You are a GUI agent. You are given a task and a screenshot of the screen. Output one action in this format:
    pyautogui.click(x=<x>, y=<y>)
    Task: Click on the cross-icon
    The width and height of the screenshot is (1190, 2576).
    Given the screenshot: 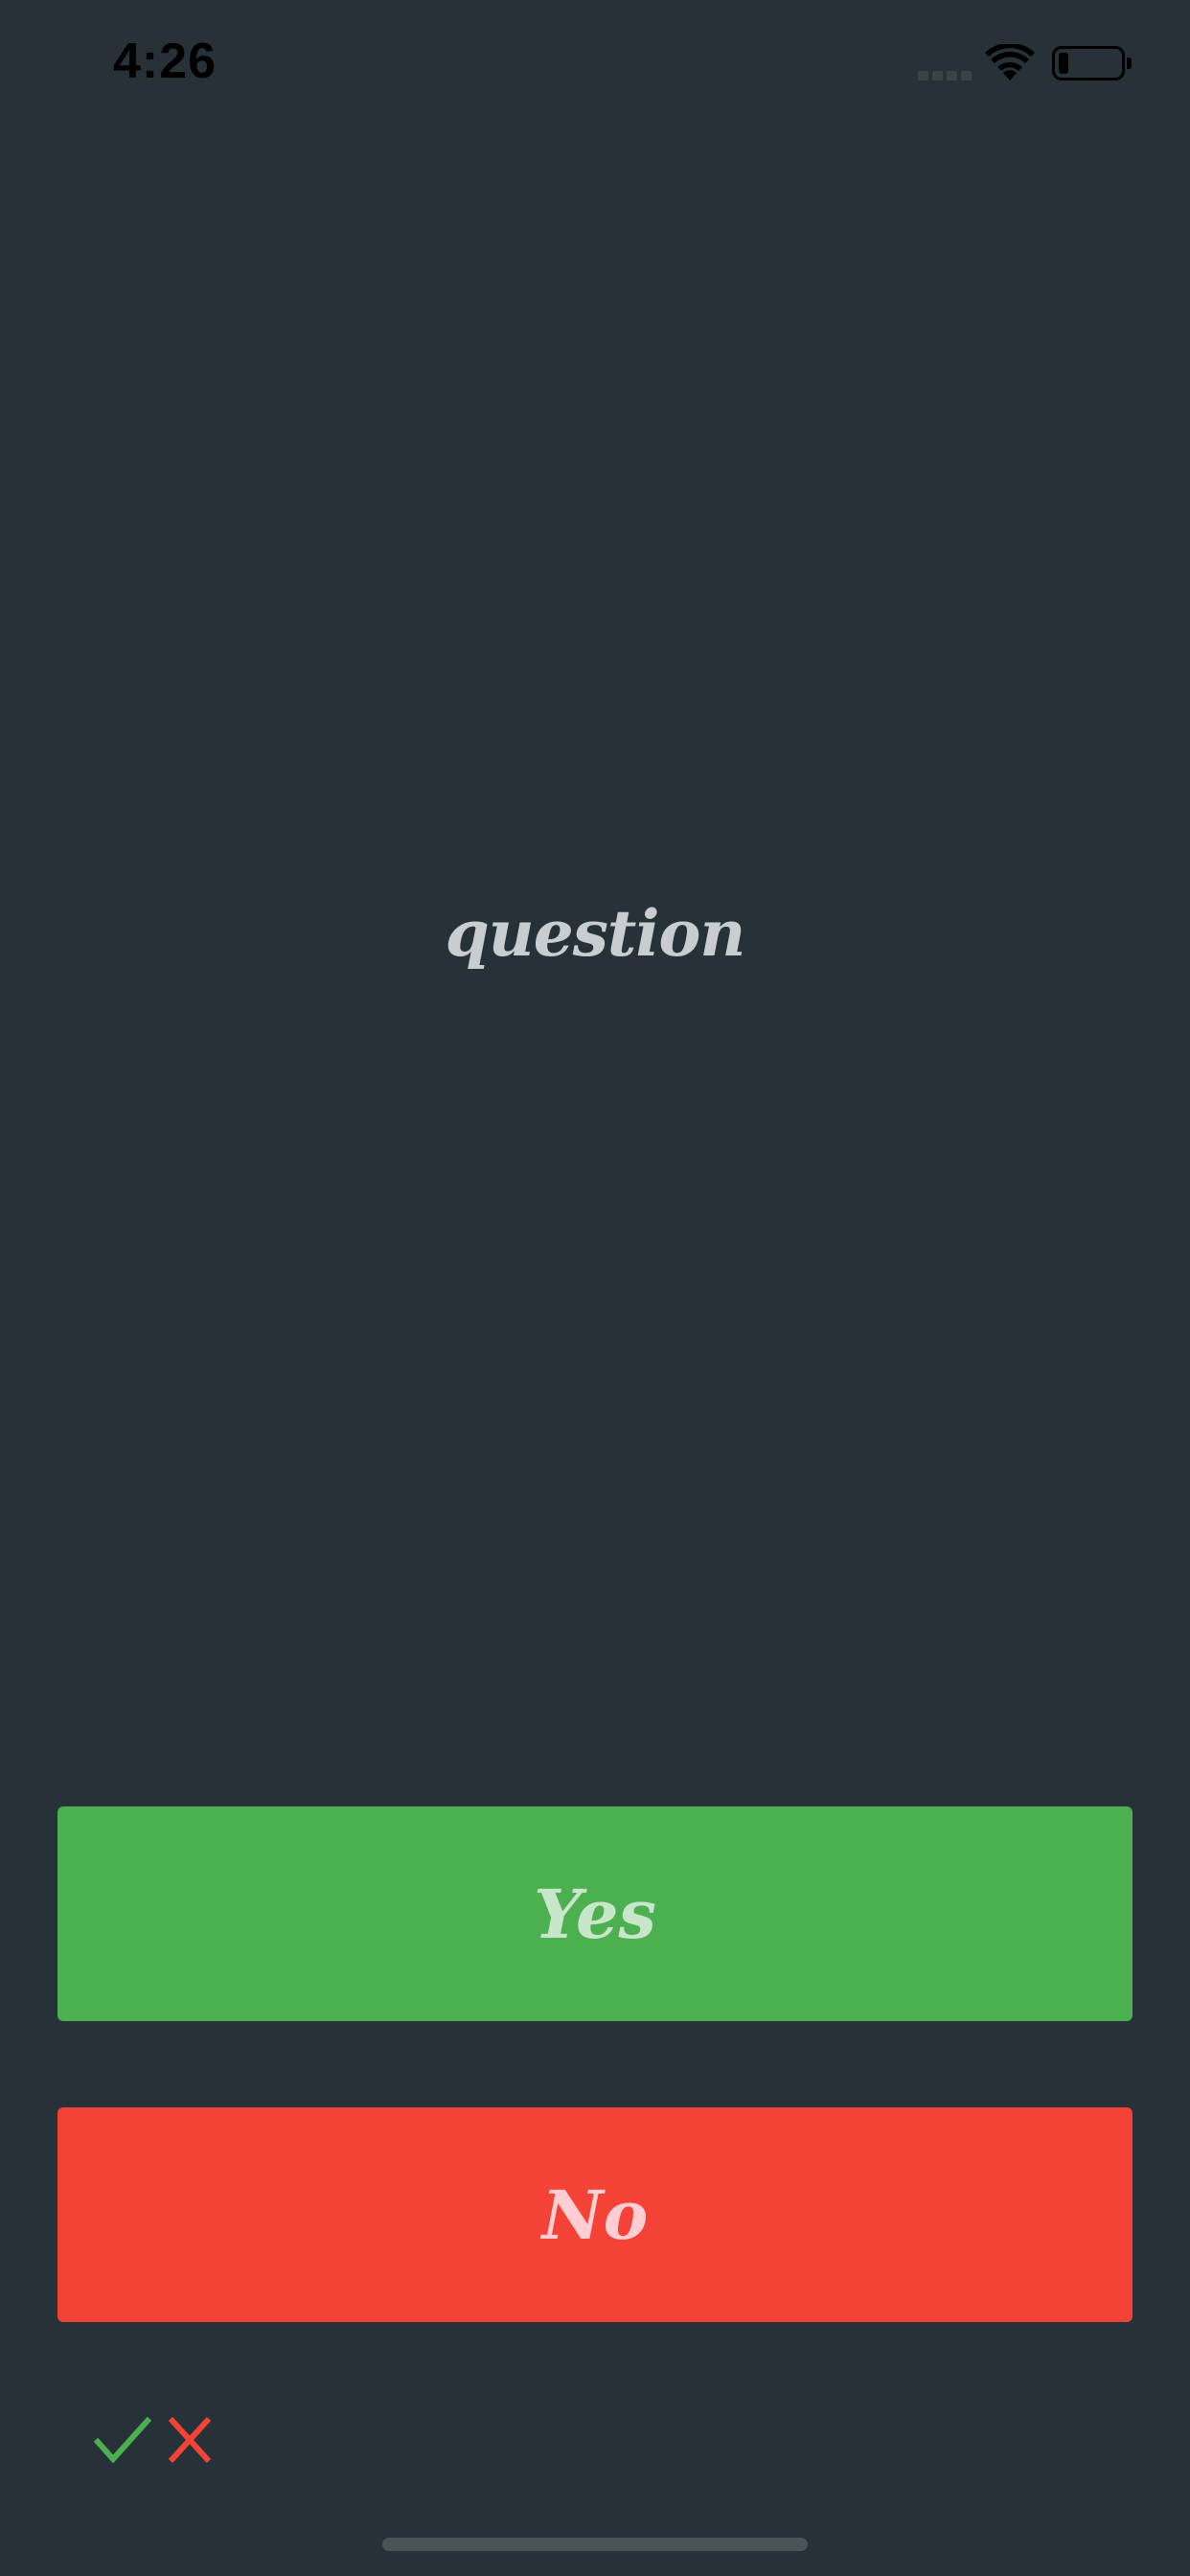 What is the action you would take?
    pyautogui.click(x=190, y=2440)
    